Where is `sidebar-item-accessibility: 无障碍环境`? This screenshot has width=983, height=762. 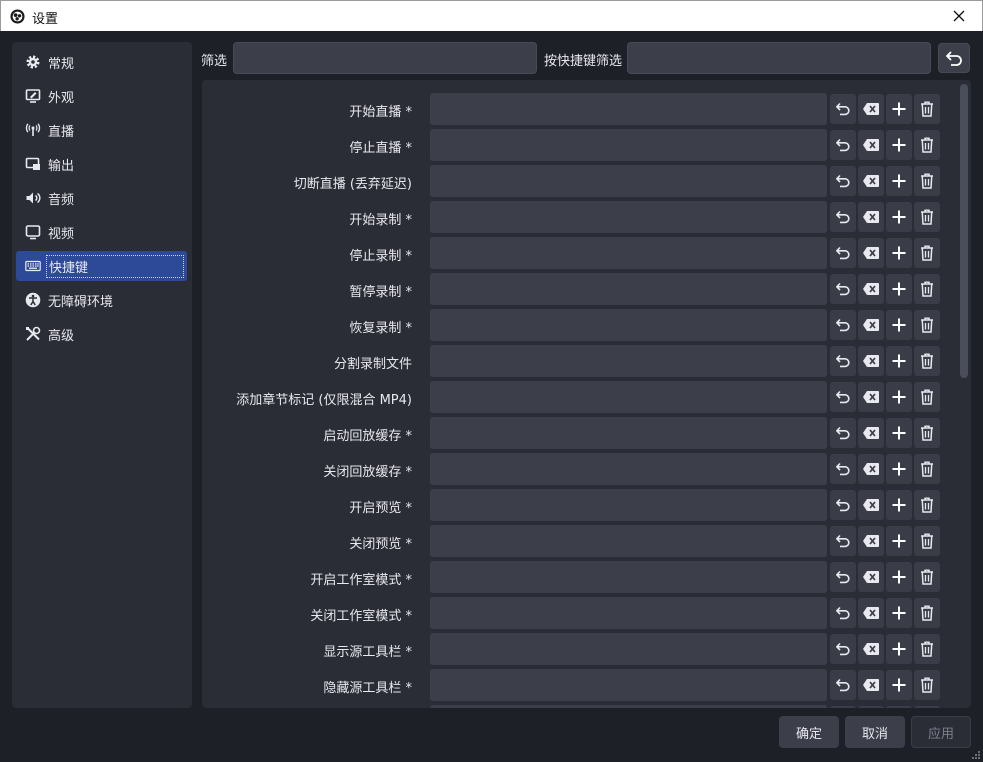
sidebar-item-accessibility: 无障碍环境 is located at coordinates (101, 300).